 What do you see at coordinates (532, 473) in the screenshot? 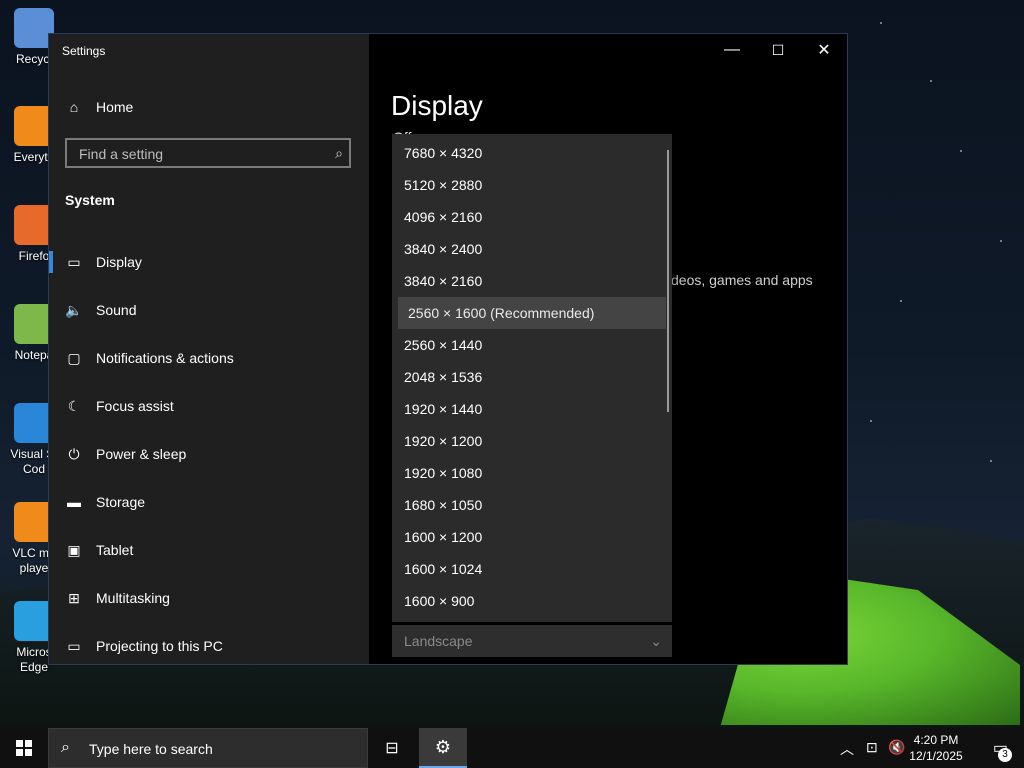
I see `resolution-option: 1920 × 1080` at bounding box center [532, 473].